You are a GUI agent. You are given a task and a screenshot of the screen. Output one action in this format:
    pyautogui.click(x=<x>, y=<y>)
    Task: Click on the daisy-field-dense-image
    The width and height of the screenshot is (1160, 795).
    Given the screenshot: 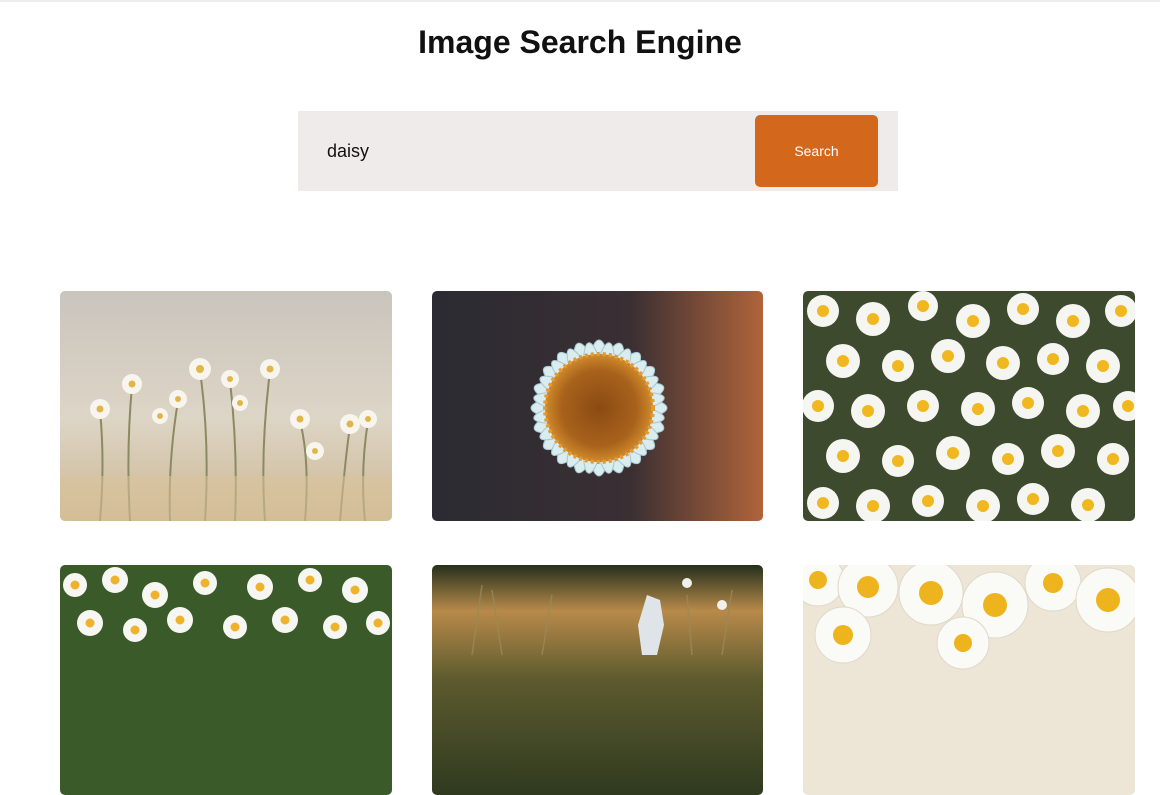 What is the action you would take?
    pyautogui.click(x=969, y=406)
    